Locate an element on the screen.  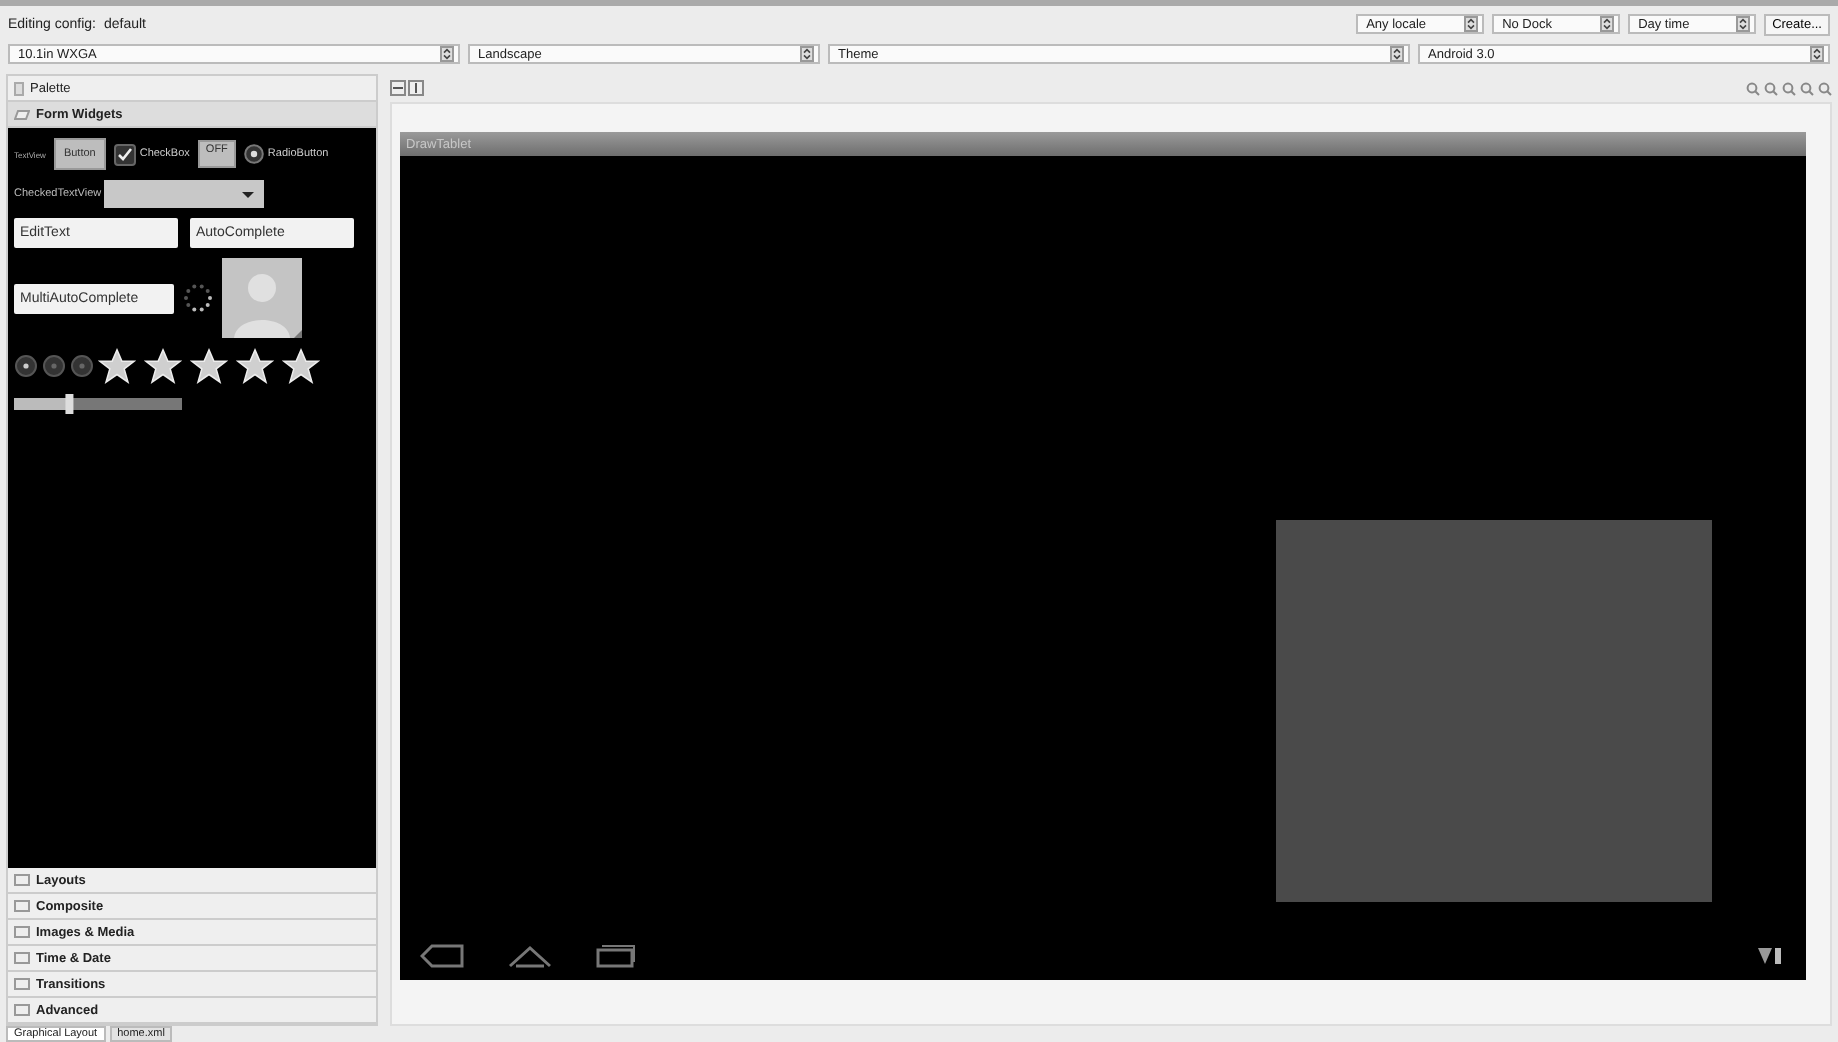
recent-apps-icon is located at coordinates (616, 956).